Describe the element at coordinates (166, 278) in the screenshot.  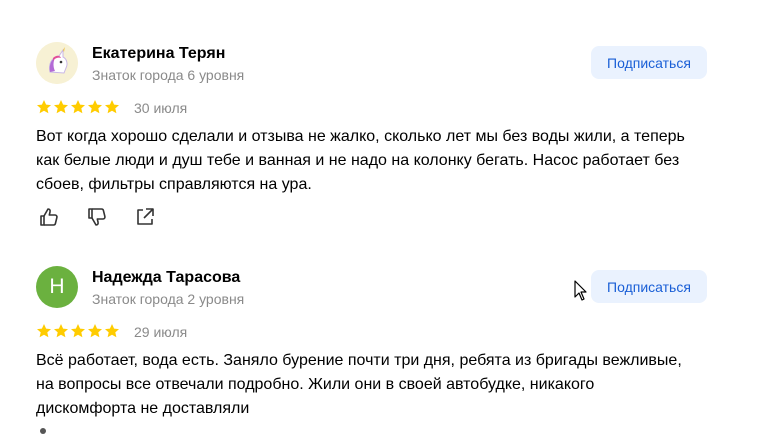
I see `author-name: Надежда Тарасова` at that location.